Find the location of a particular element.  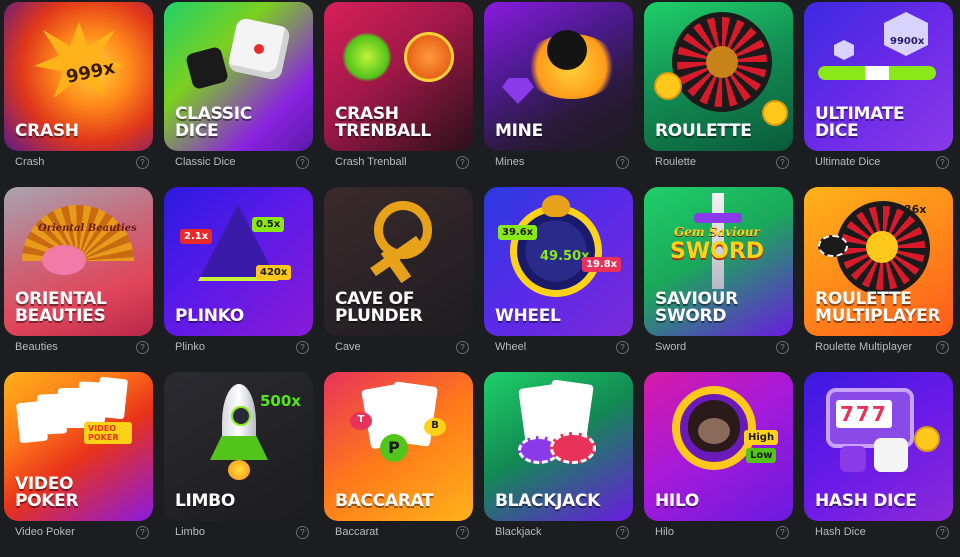

game-card-hilo: High Low HILO Hilo? is located at coordinates (718, 464).